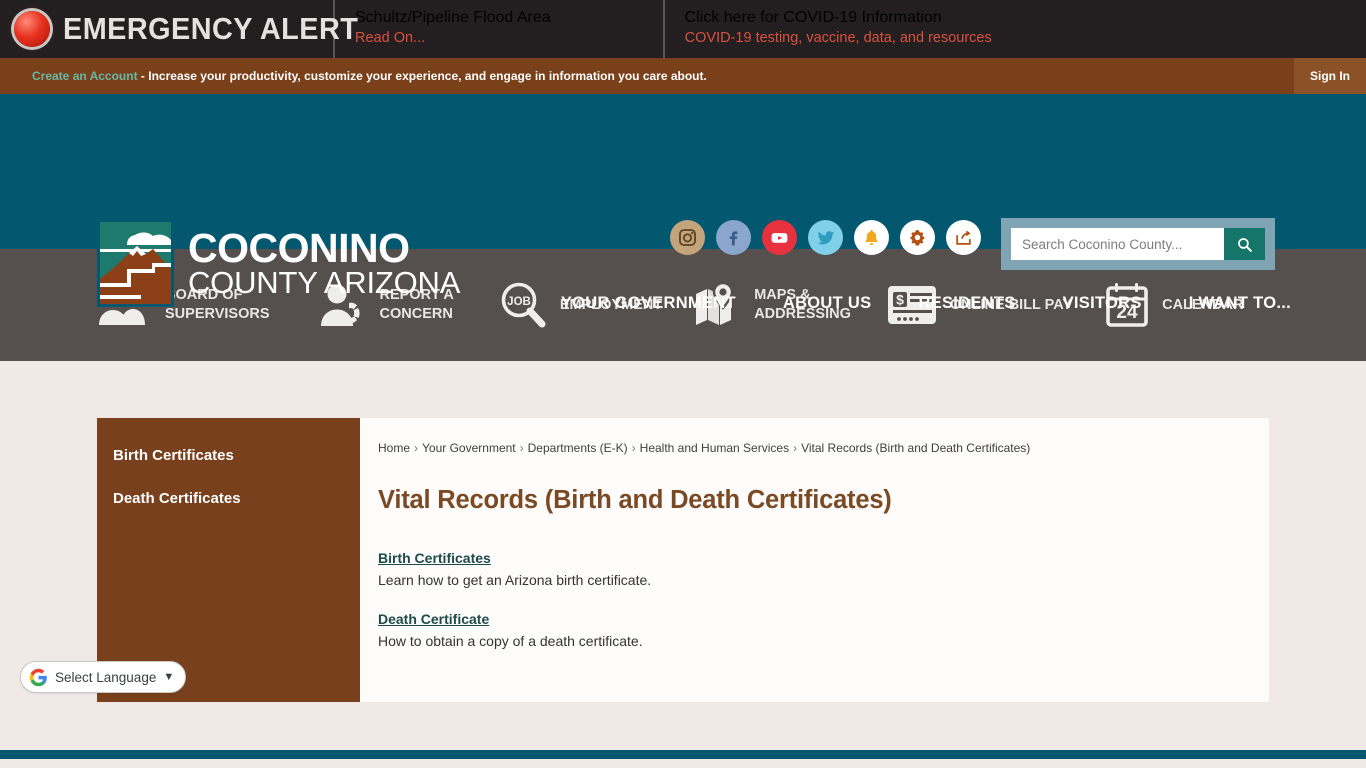 Image resolution: width=1366 pixels, height=768 pixels. Describe the element at coordinates (683, 754) in the screenshot. I see `footer-bar` at that location.